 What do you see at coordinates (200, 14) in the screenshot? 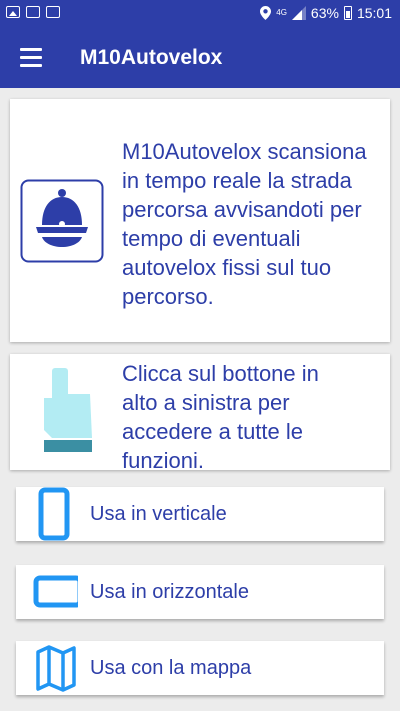
I see `status-bar: 4G 63% 15:01` at bounding box center [200, 14].